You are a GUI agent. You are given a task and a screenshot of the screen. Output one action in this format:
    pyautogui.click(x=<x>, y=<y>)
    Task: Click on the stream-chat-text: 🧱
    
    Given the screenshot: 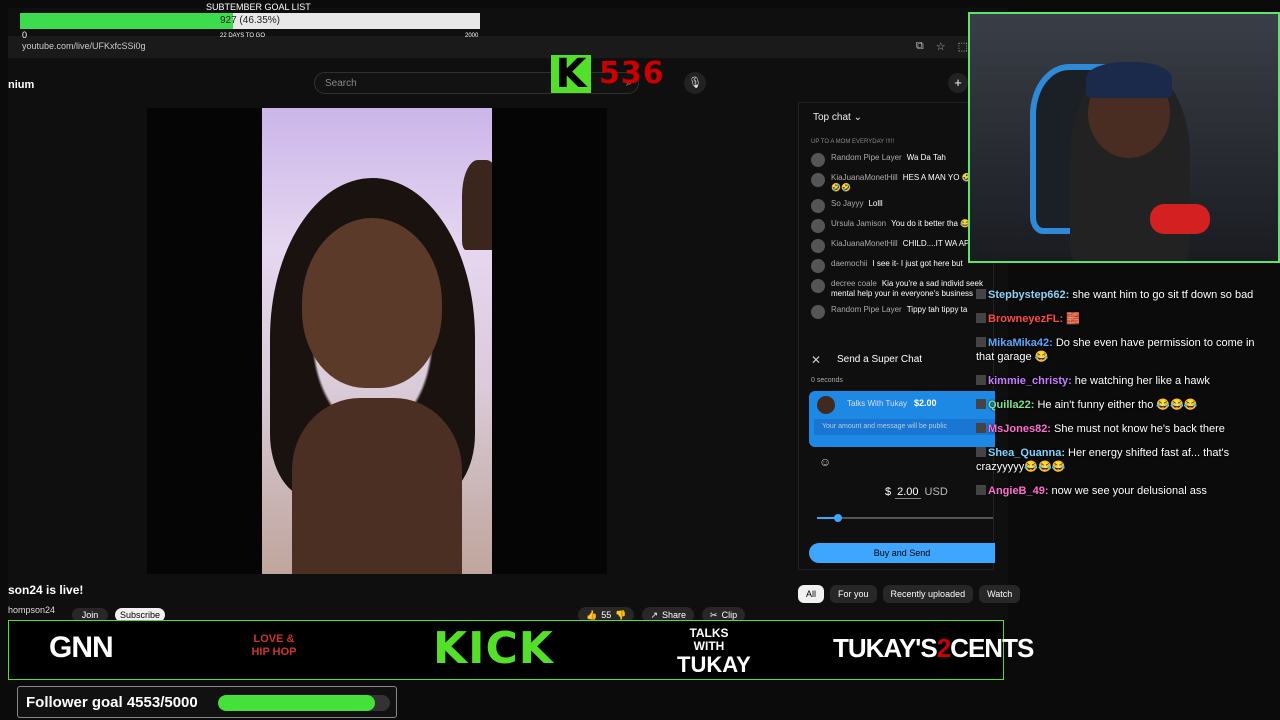 What is the action you would take?
    pyautogui.click(x=1073, y=319)
    